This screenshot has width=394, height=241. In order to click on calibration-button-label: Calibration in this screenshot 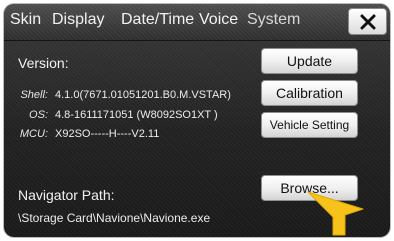, I will do `click(309, 93)`.